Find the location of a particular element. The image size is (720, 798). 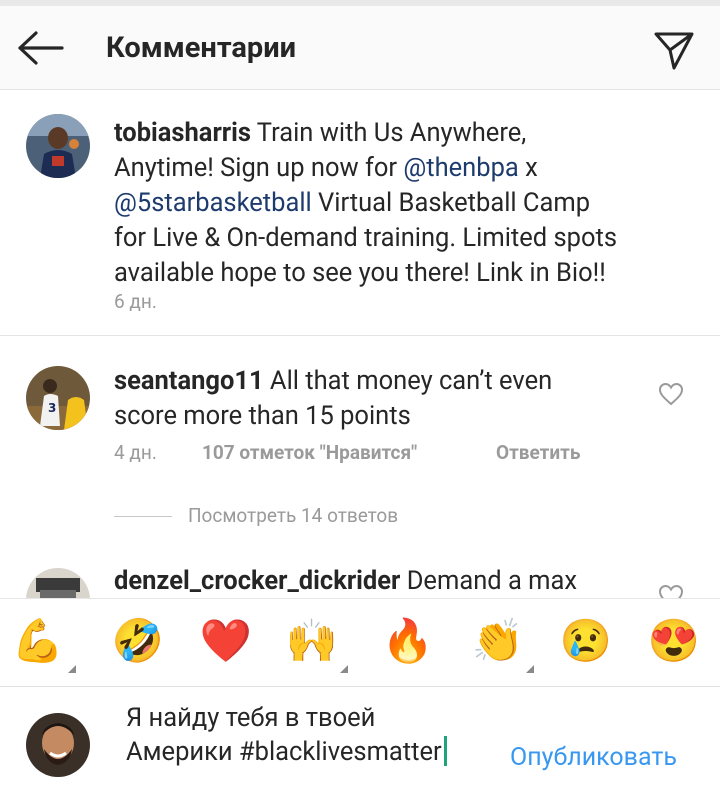

caption-line3-tail: Virtual Basketball Camp is located at coordinates (451, 203).